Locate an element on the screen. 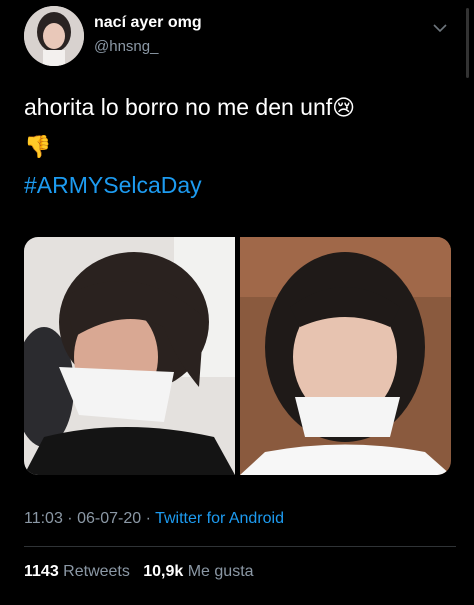 This screenshot has width=474, height=605. thumbs-down-emoji-icon: 👎 is located at coordinates (38, 146).